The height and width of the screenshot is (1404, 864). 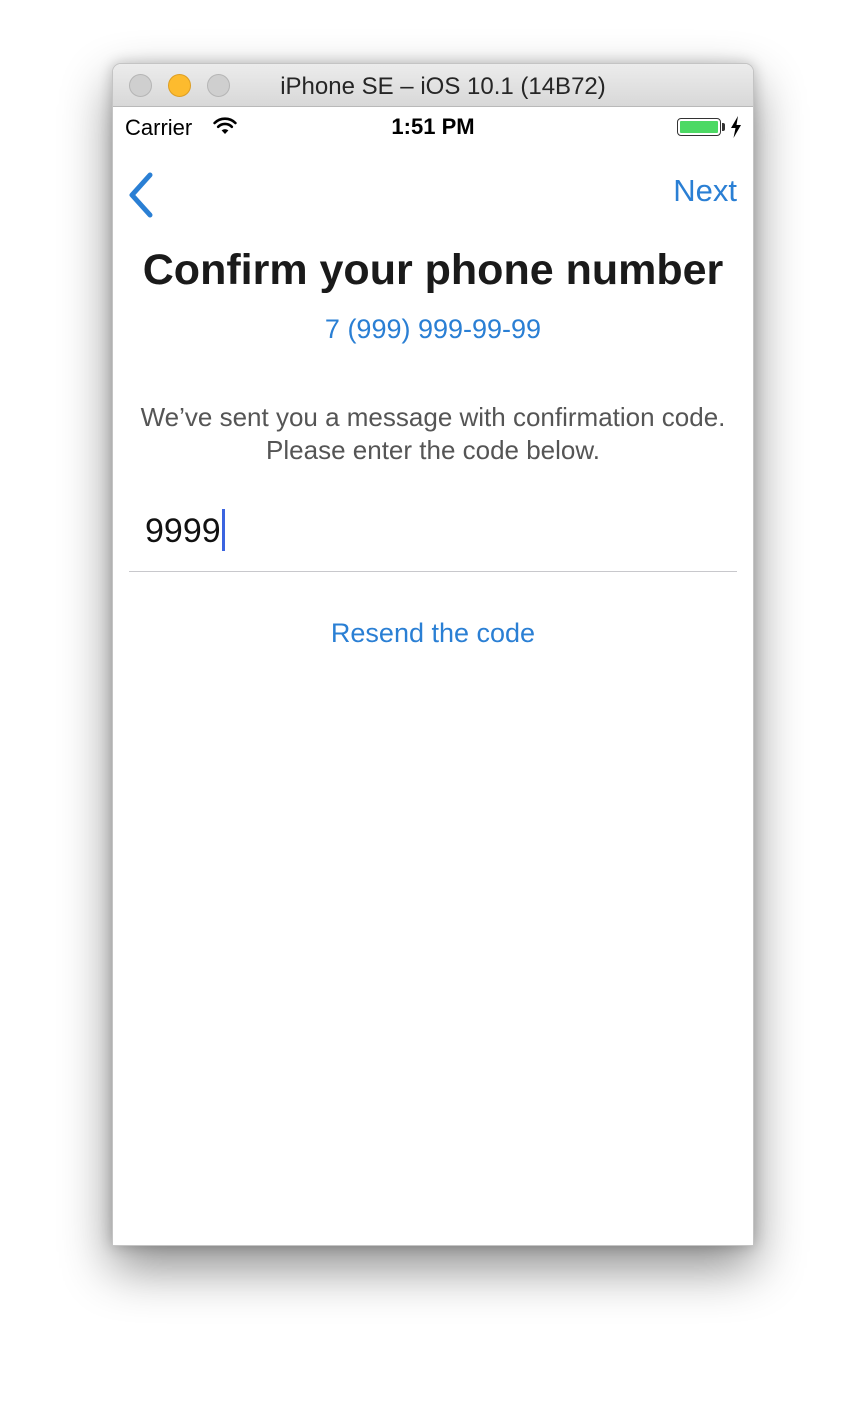 I want to click on window-title: iPhone SE – iOS 10.1 (14B72), so click(x=443, y=86).